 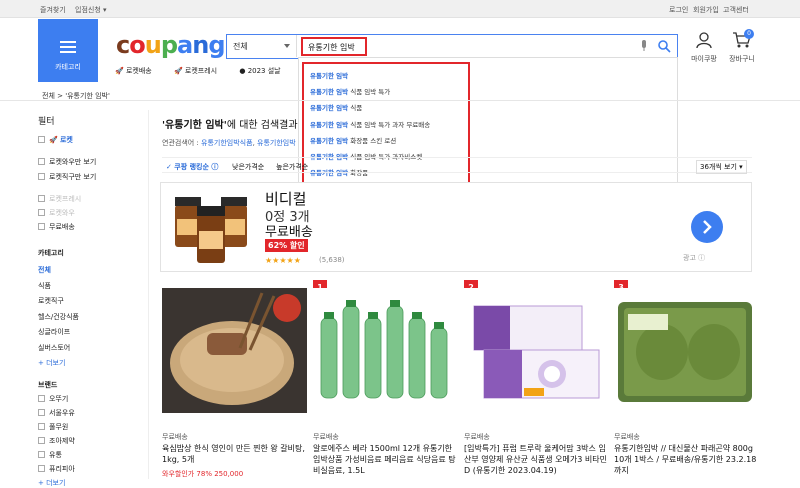 What do you see at coordinates (234, 350) in the screenshot?
I see `product-image-galbitang` at bounding box center [234, 350].